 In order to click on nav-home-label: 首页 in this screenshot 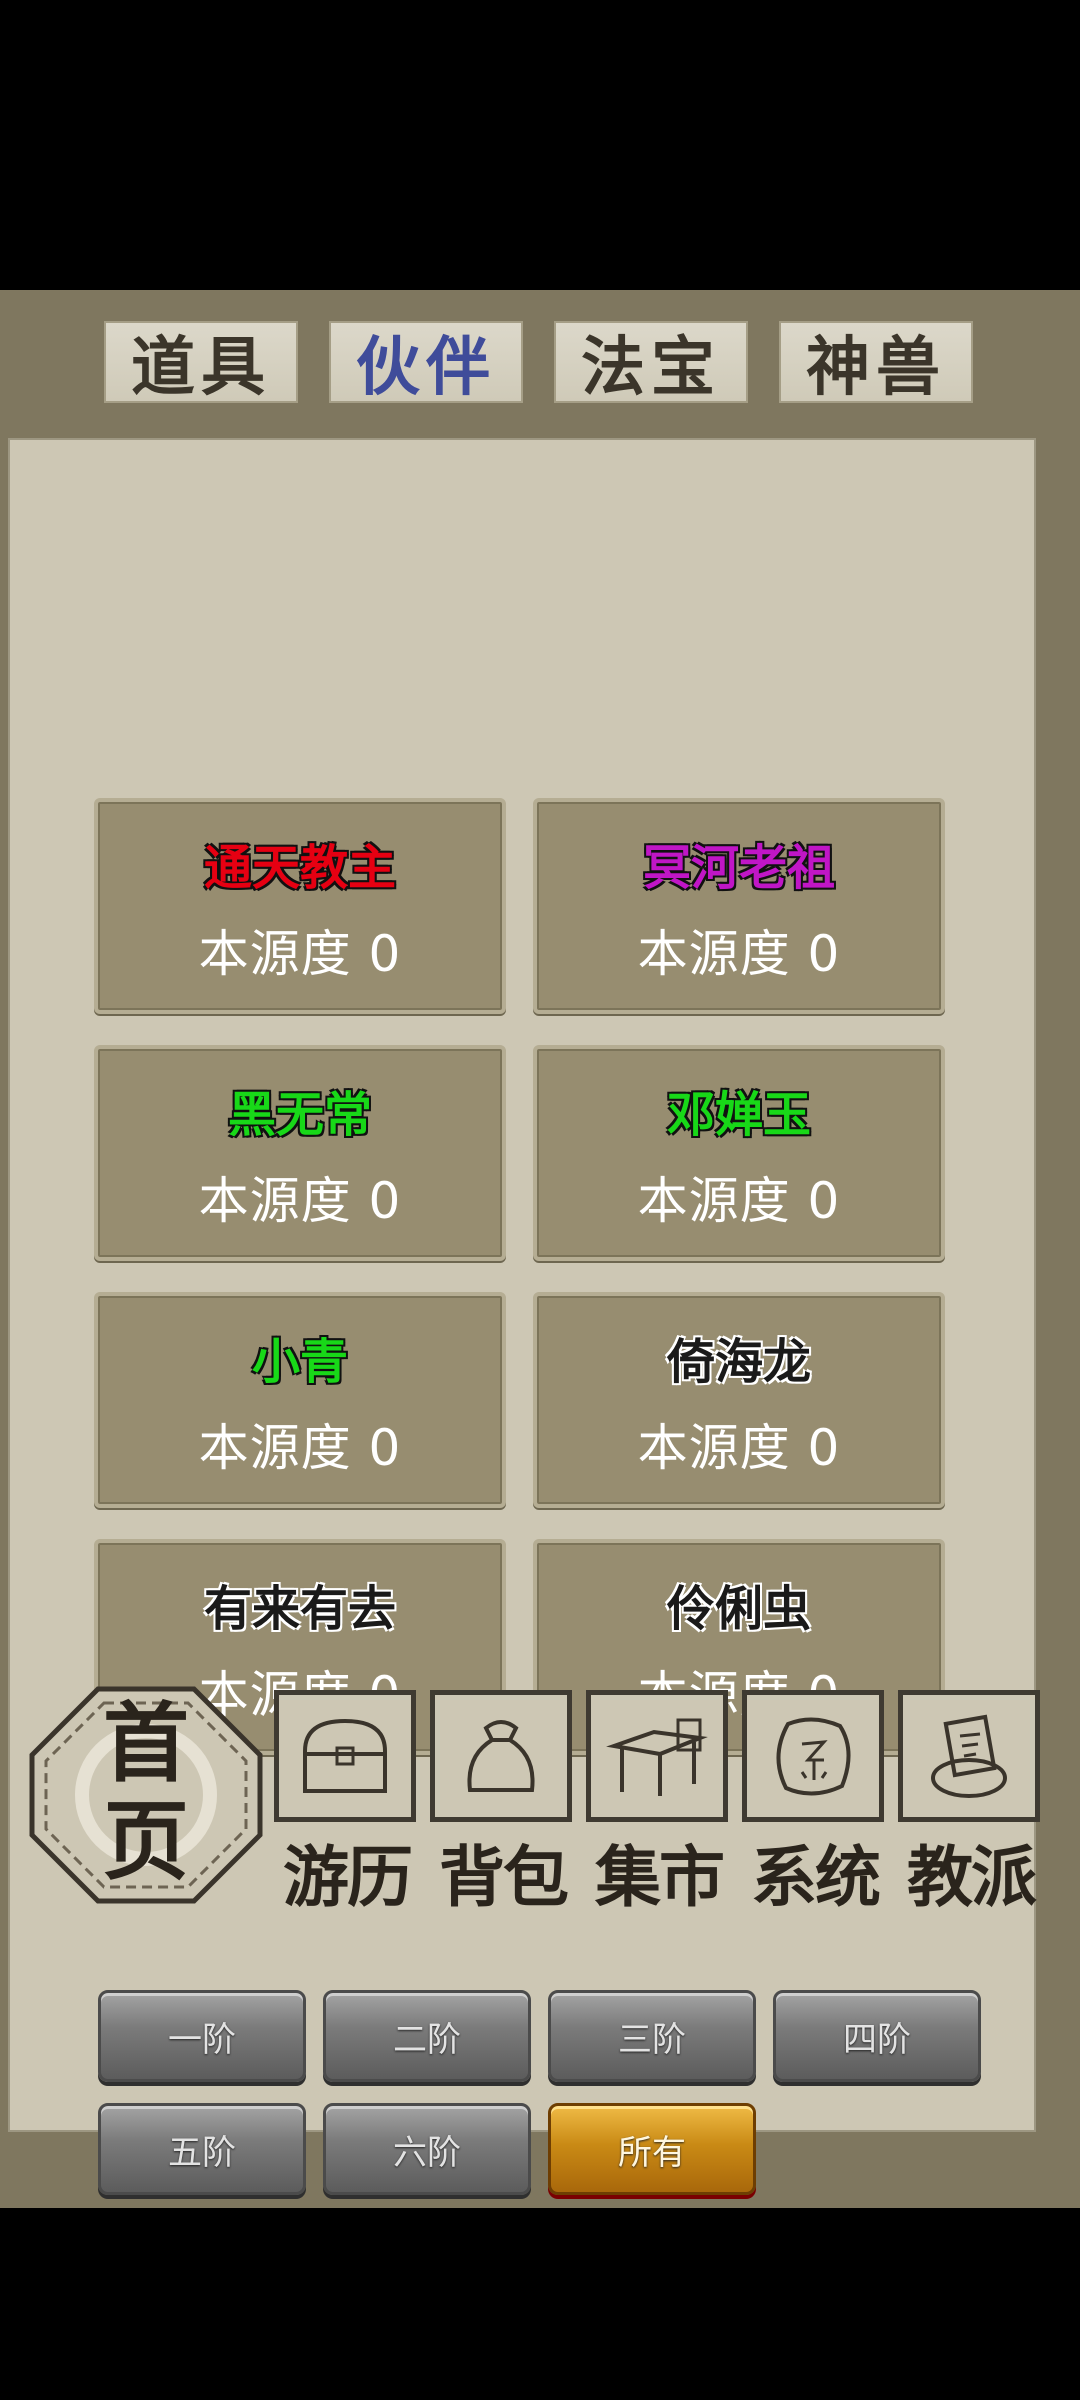, I will do `click(146, 1792)`.